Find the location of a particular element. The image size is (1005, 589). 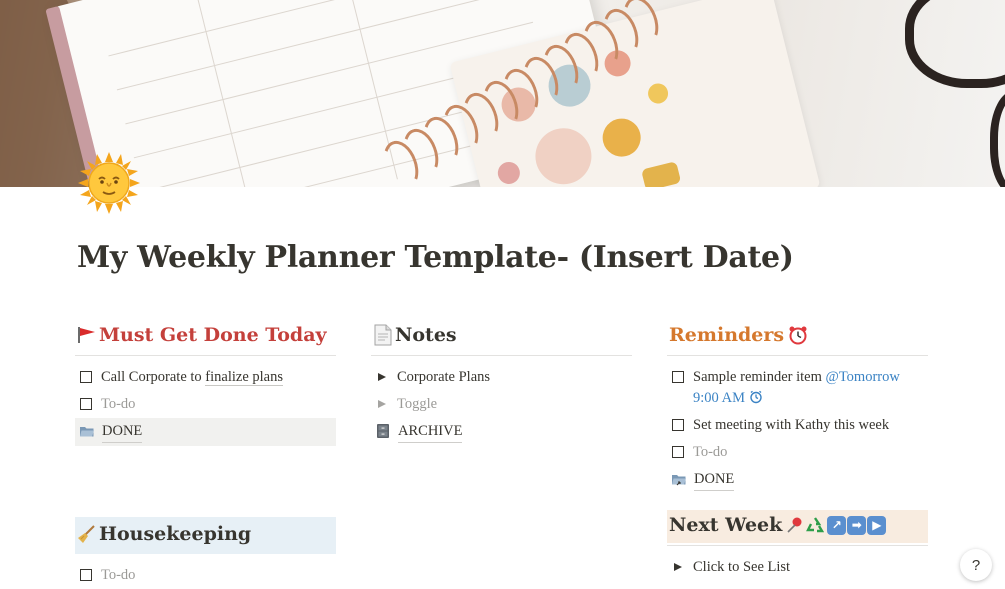

toggle-text: Click to See List is located at coordinates (741, 567).